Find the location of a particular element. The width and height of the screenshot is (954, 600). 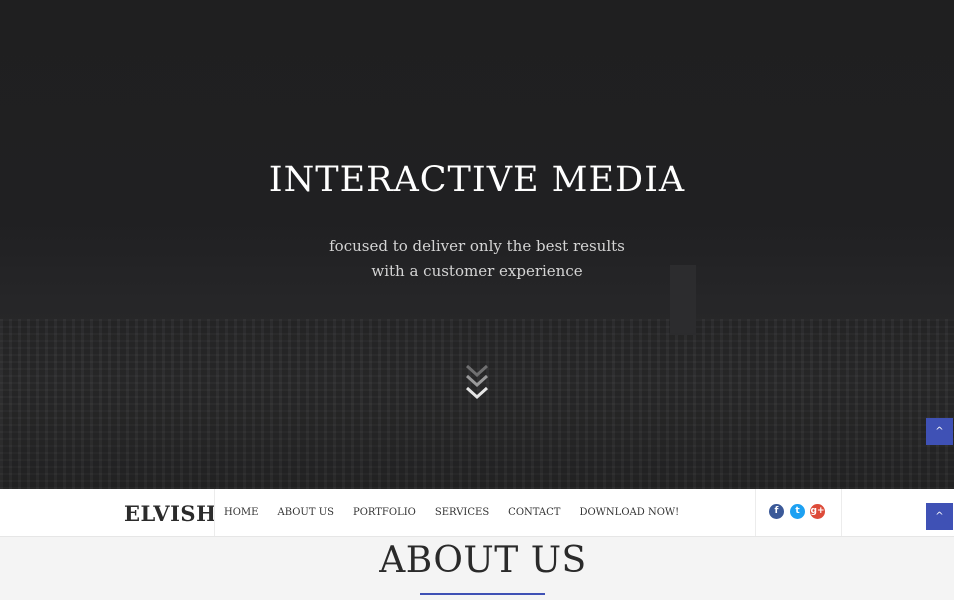

site-logo: ELVISH is located at coordinates (170, 513).